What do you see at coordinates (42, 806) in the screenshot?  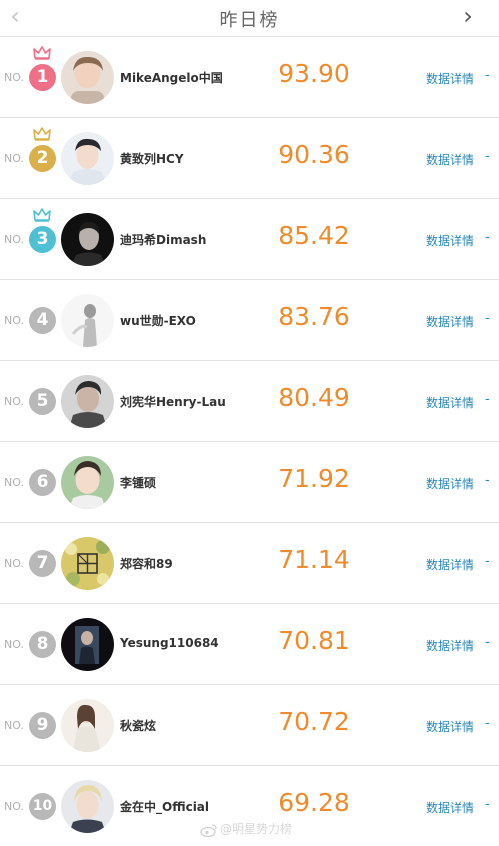 I see `rank-badge: 10` at bounding box center [42, 806].